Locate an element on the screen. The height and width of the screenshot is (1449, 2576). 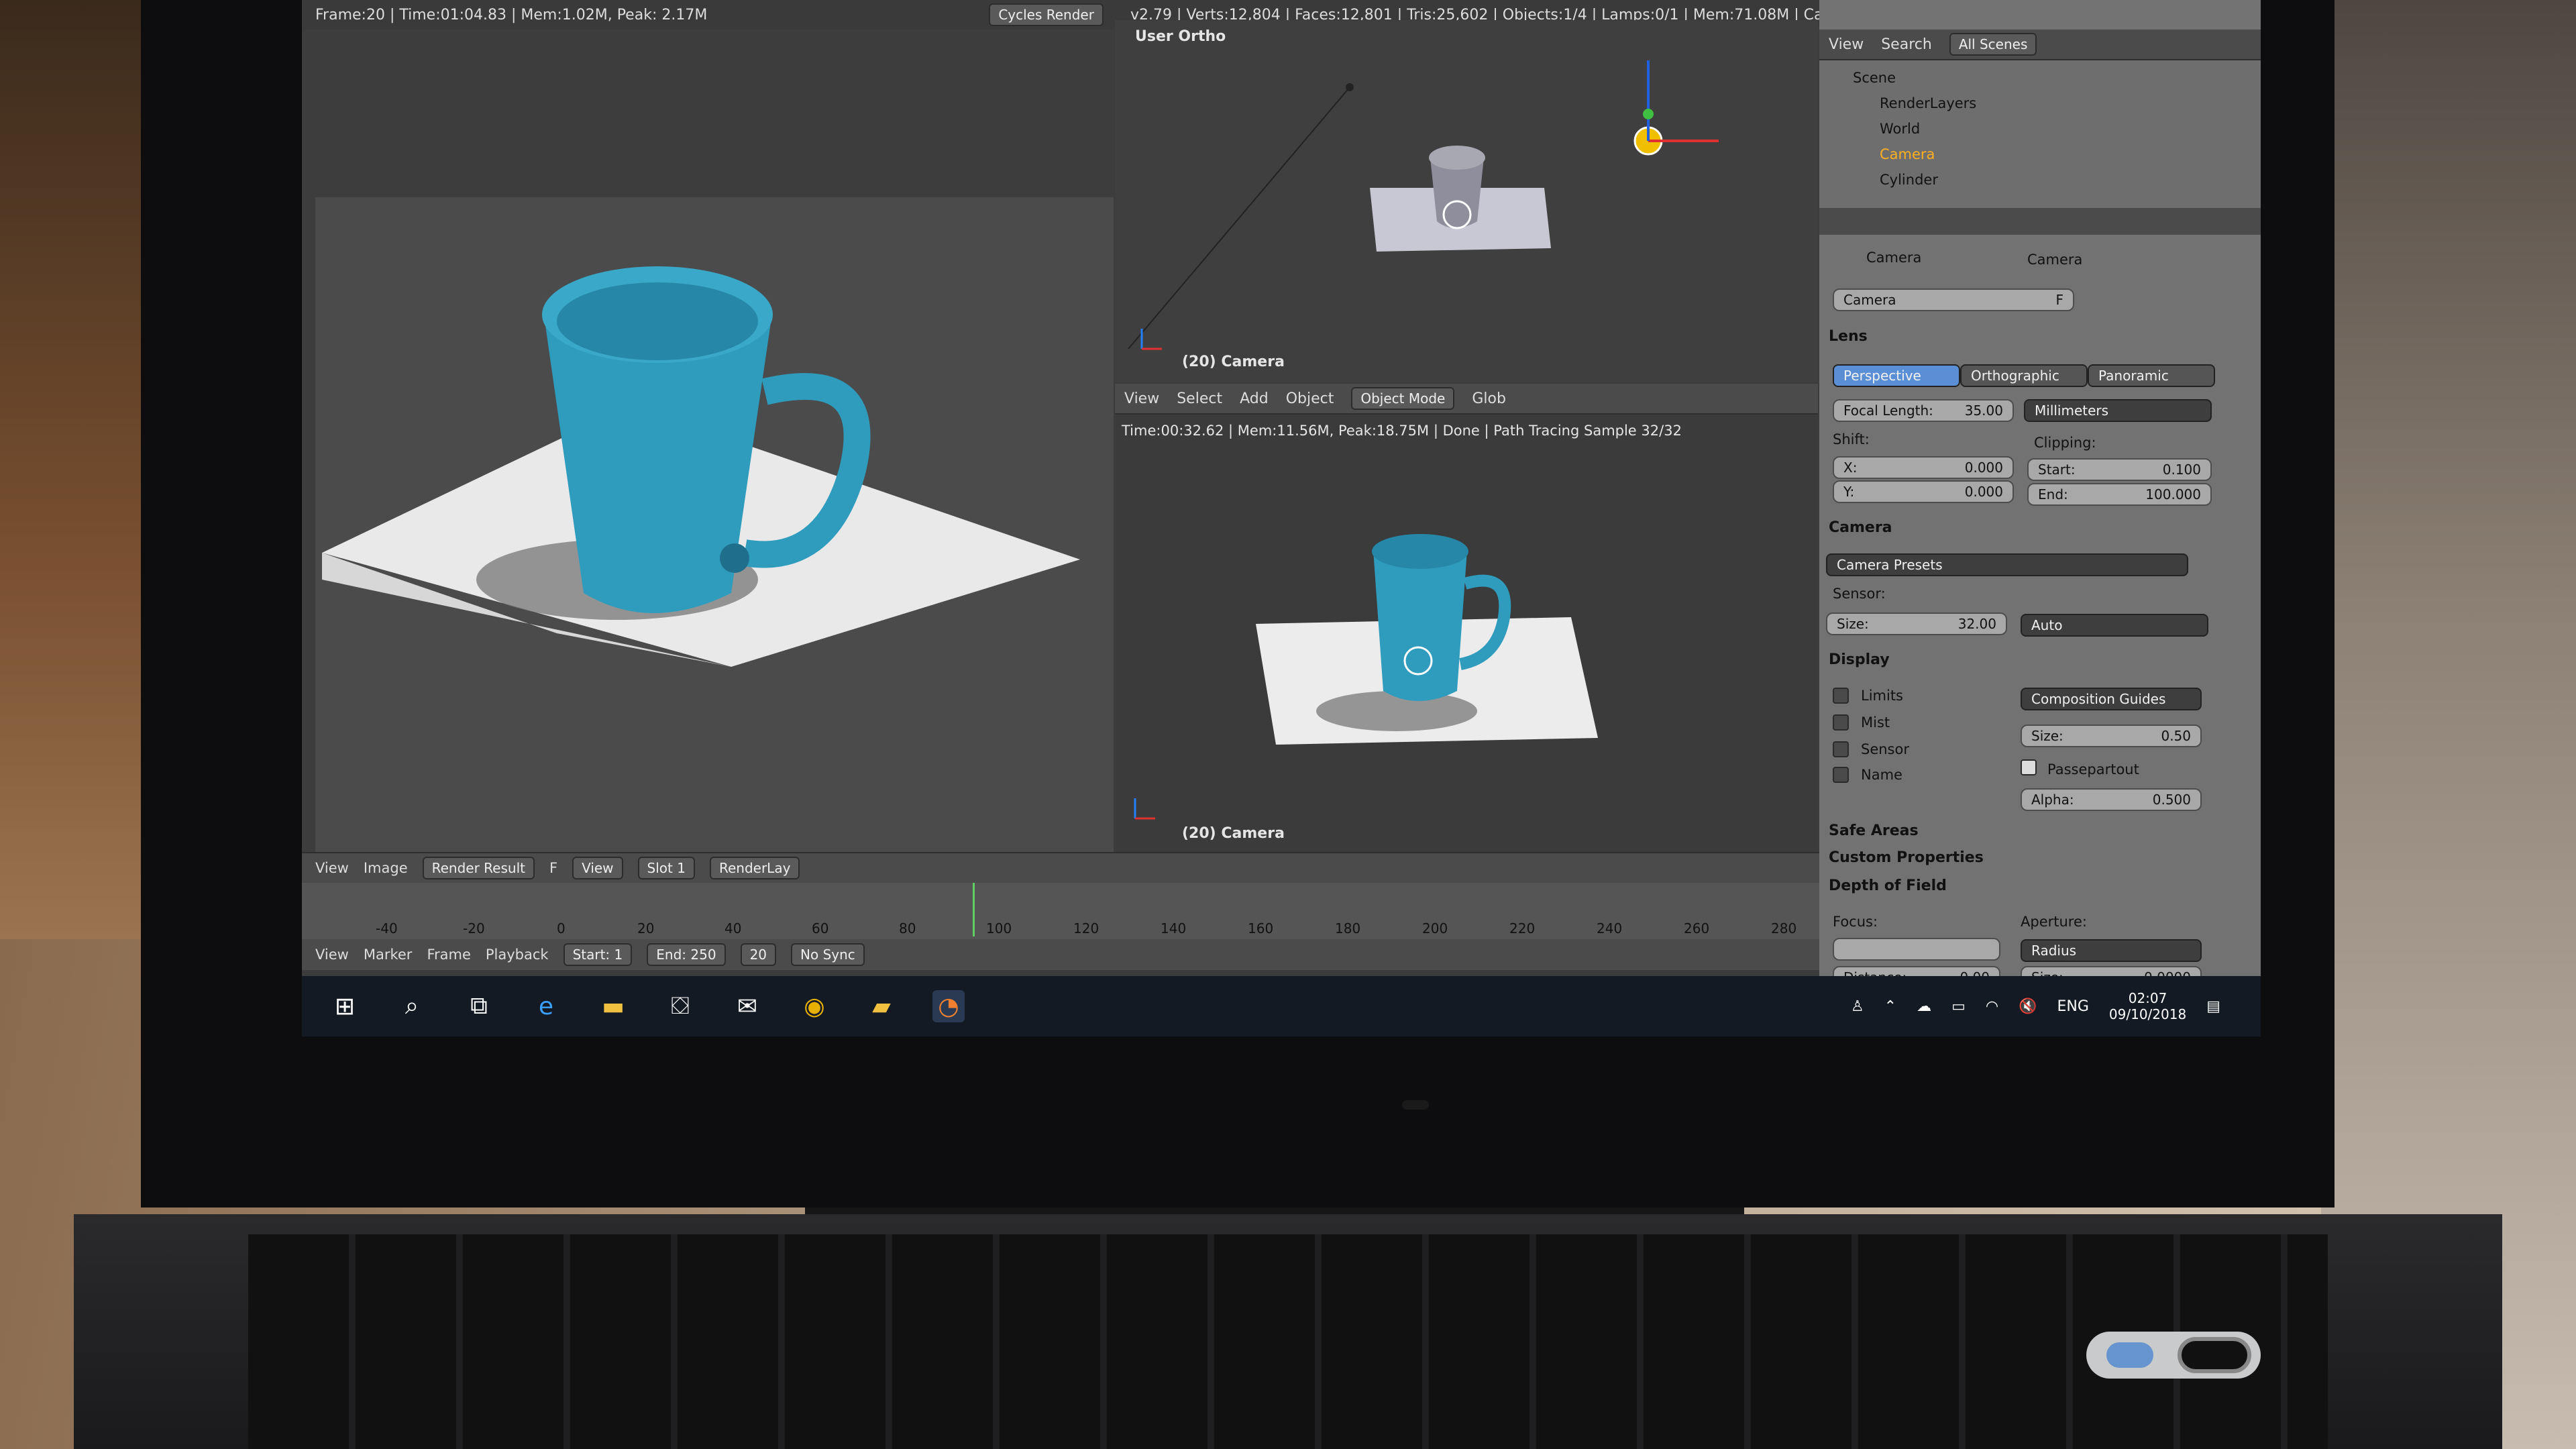
viewport-footer: (20) Camera is located at coordinates (1233, 362).